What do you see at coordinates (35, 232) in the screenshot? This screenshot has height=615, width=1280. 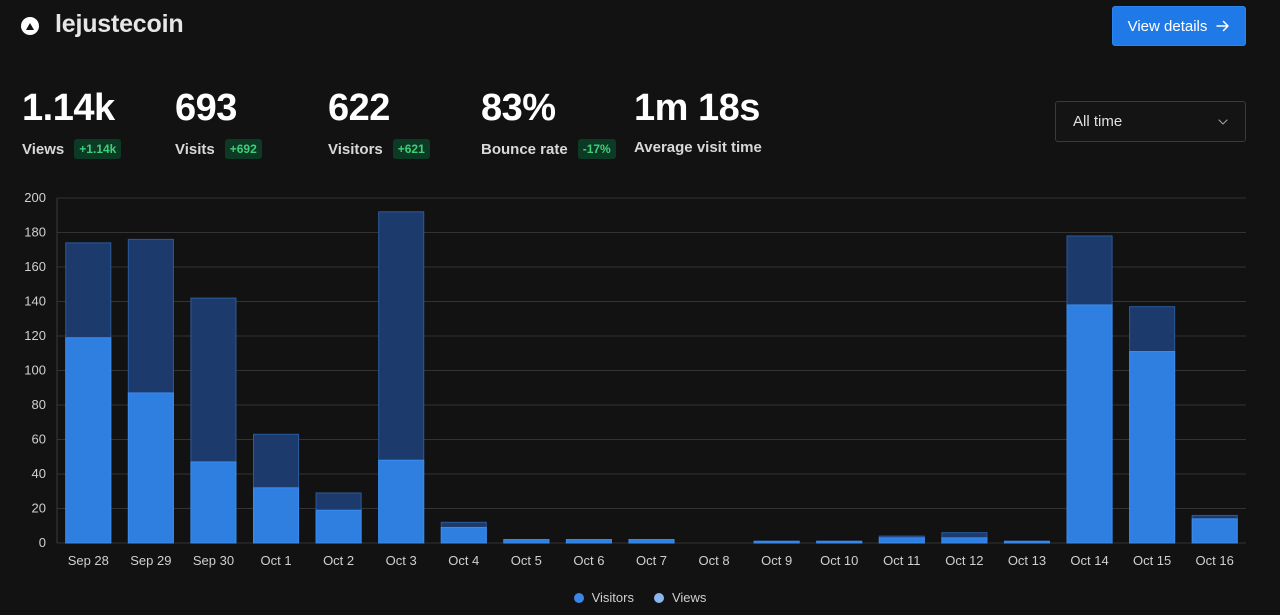 I see `y-tick-label: 180` at bounding box center [35, 232].